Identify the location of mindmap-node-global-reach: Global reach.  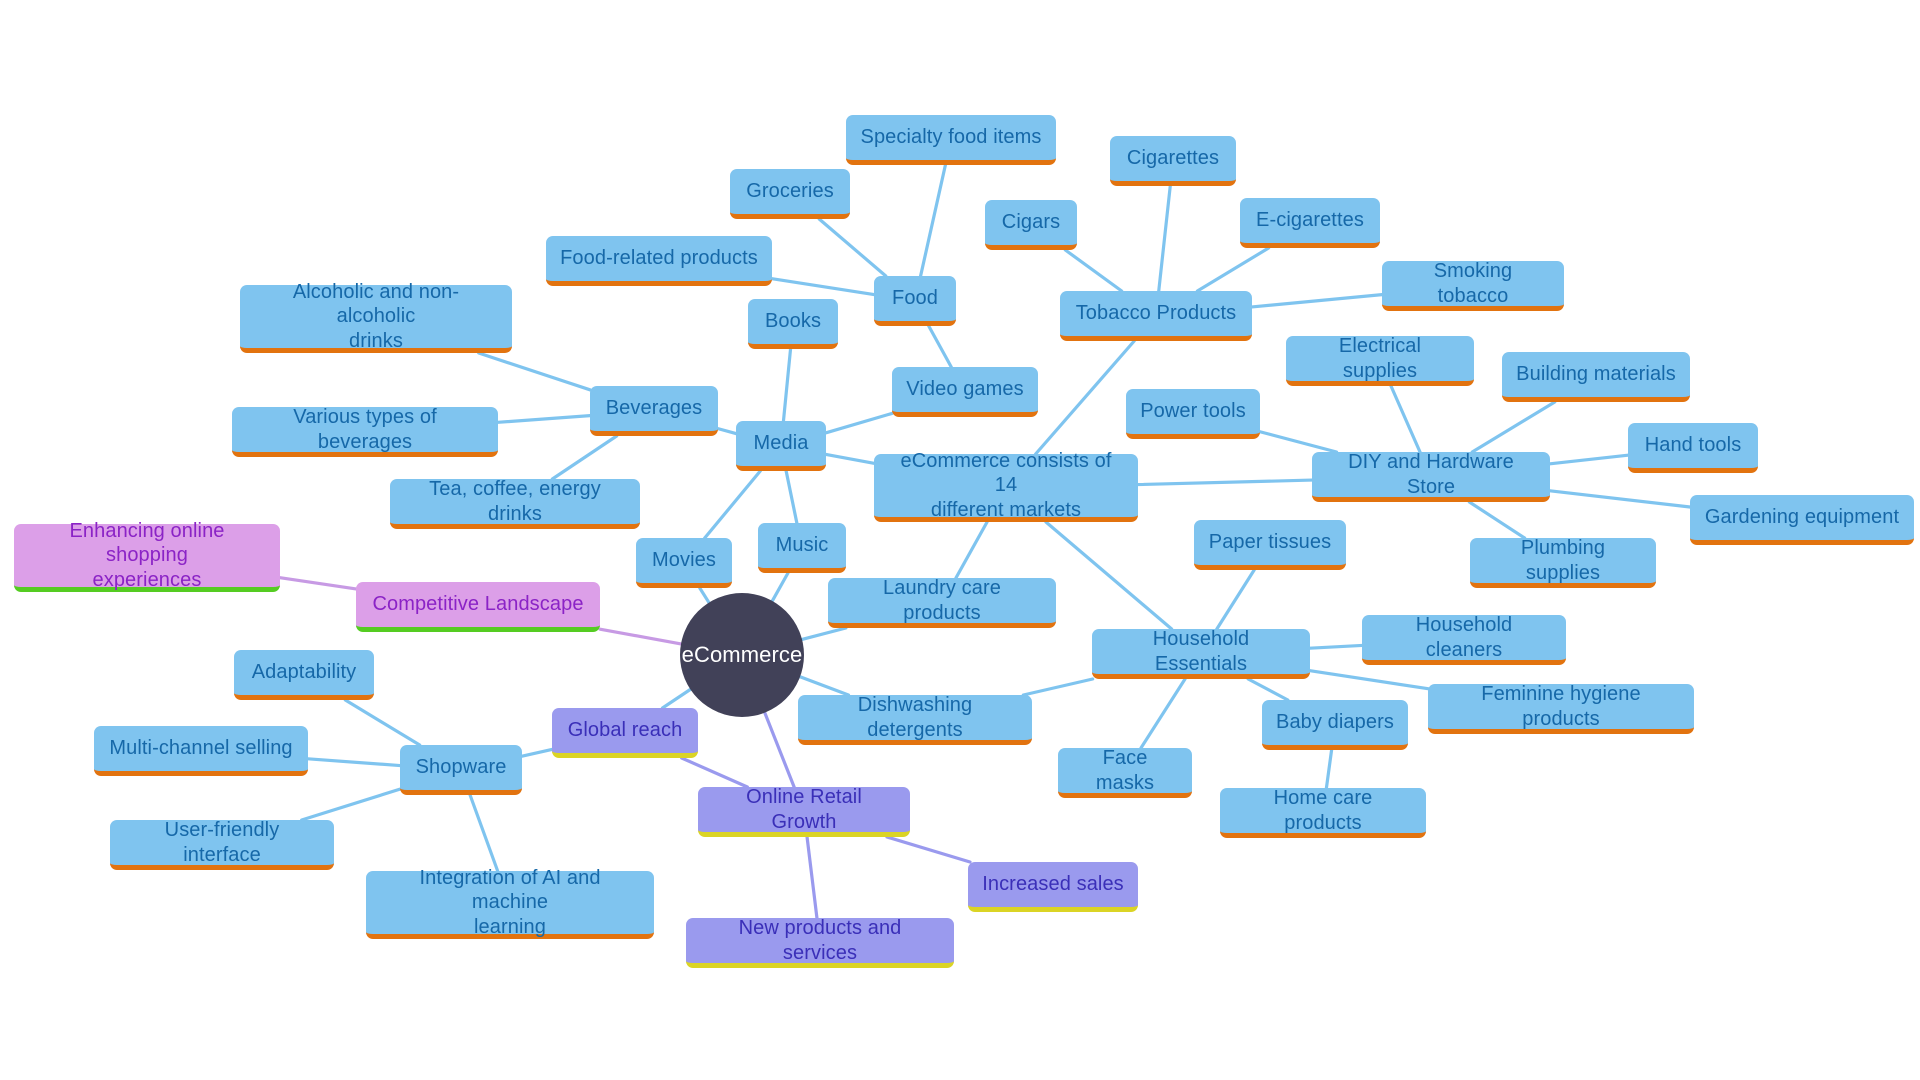
(625, 733).